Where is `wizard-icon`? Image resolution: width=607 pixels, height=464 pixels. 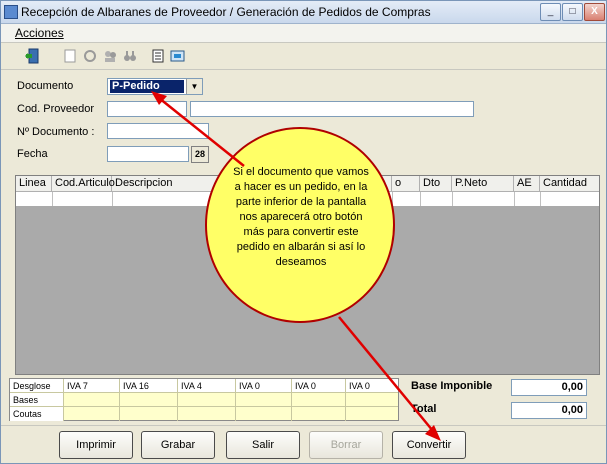 wizard-icon is located at coordinates (90, 56).